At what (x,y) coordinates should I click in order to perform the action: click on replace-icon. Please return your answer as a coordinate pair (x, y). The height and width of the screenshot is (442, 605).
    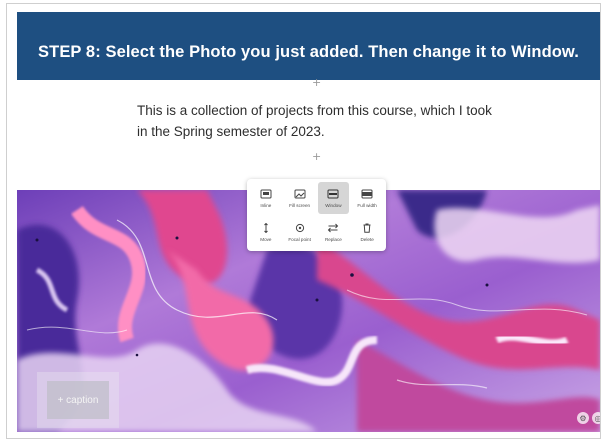
    Looking at the image, I should click on (333, 228).